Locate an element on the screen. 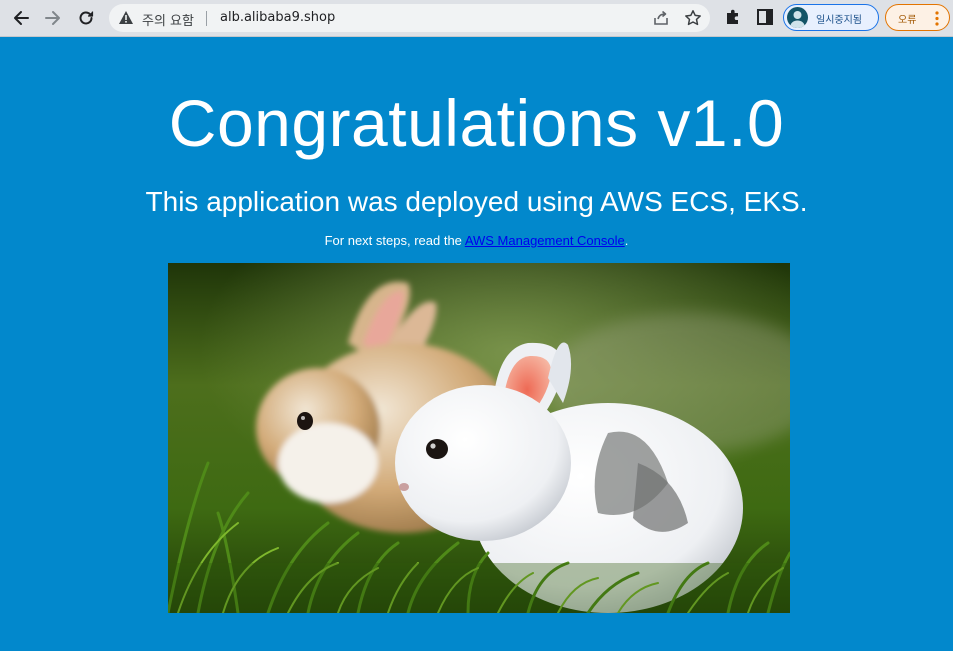 This screenshot has width=953, height=651. error-label: 오류 is located at coordinates (907, 20).